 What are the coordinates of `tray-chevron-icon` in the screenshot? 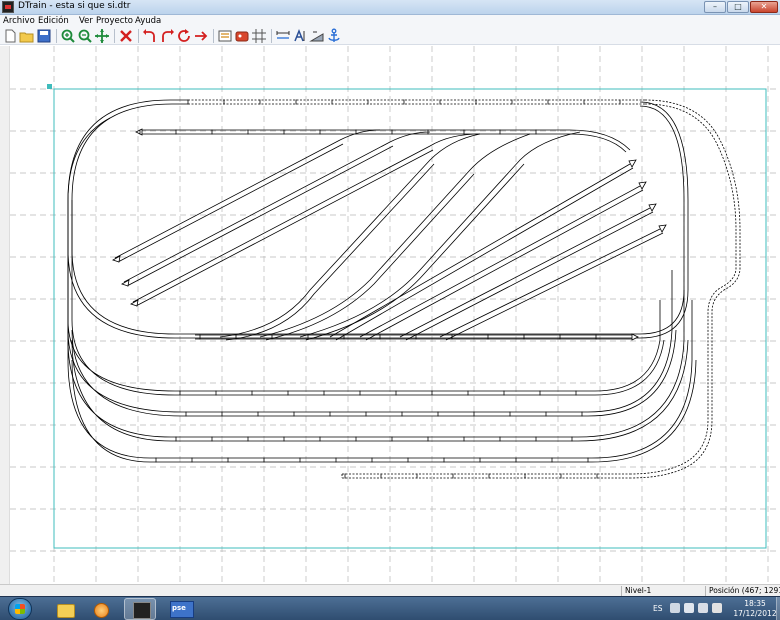 It's located at (675, 608).